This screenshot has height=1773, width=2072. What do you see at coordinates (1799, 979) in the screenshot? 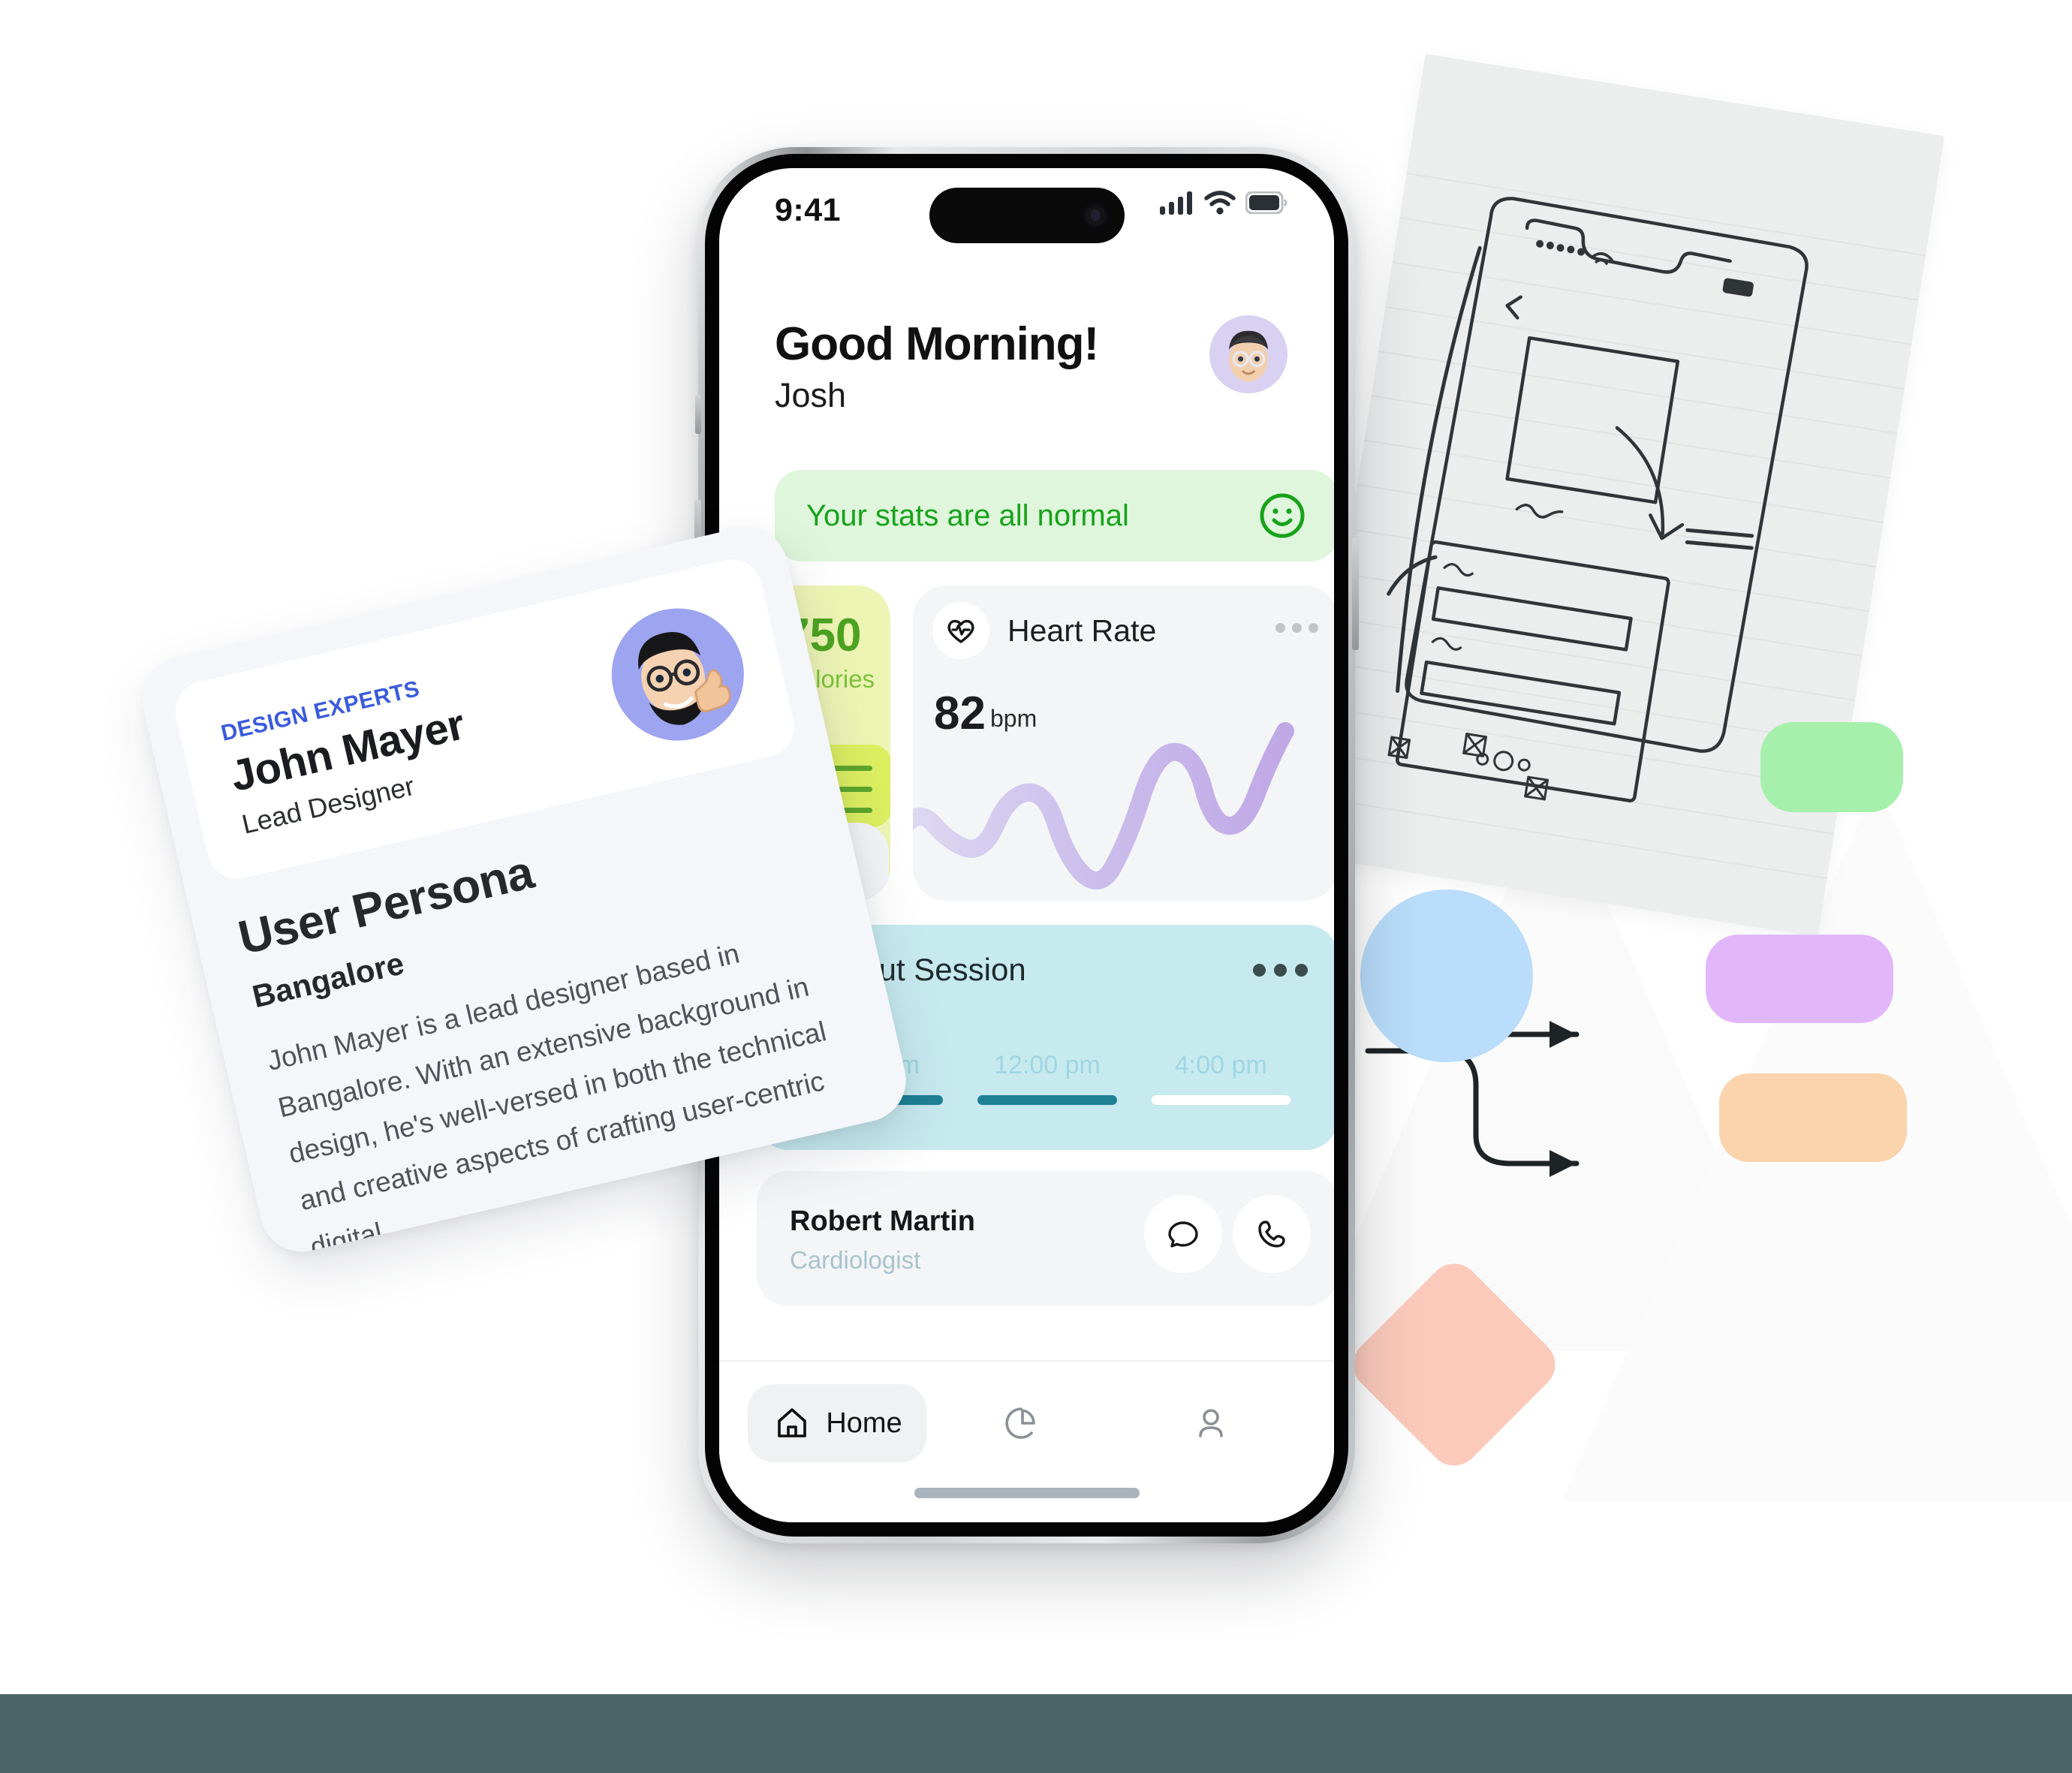
I see `purple-rounded-shape` at bounding box center [1799, 979].